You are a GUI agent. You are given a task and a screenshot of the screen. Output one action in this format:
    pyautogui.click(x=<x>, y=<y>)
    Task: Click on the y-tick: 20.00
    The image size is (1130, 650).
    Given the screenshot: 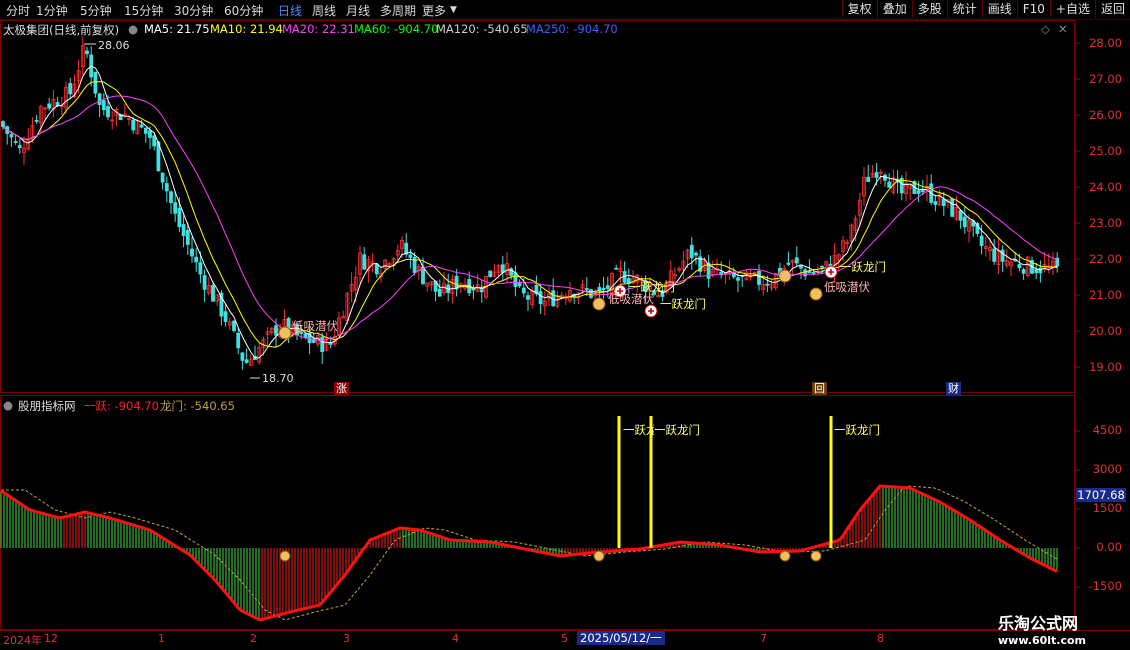 What is the action you would take?
    pyautogui.click(x=1105, y=331)
    